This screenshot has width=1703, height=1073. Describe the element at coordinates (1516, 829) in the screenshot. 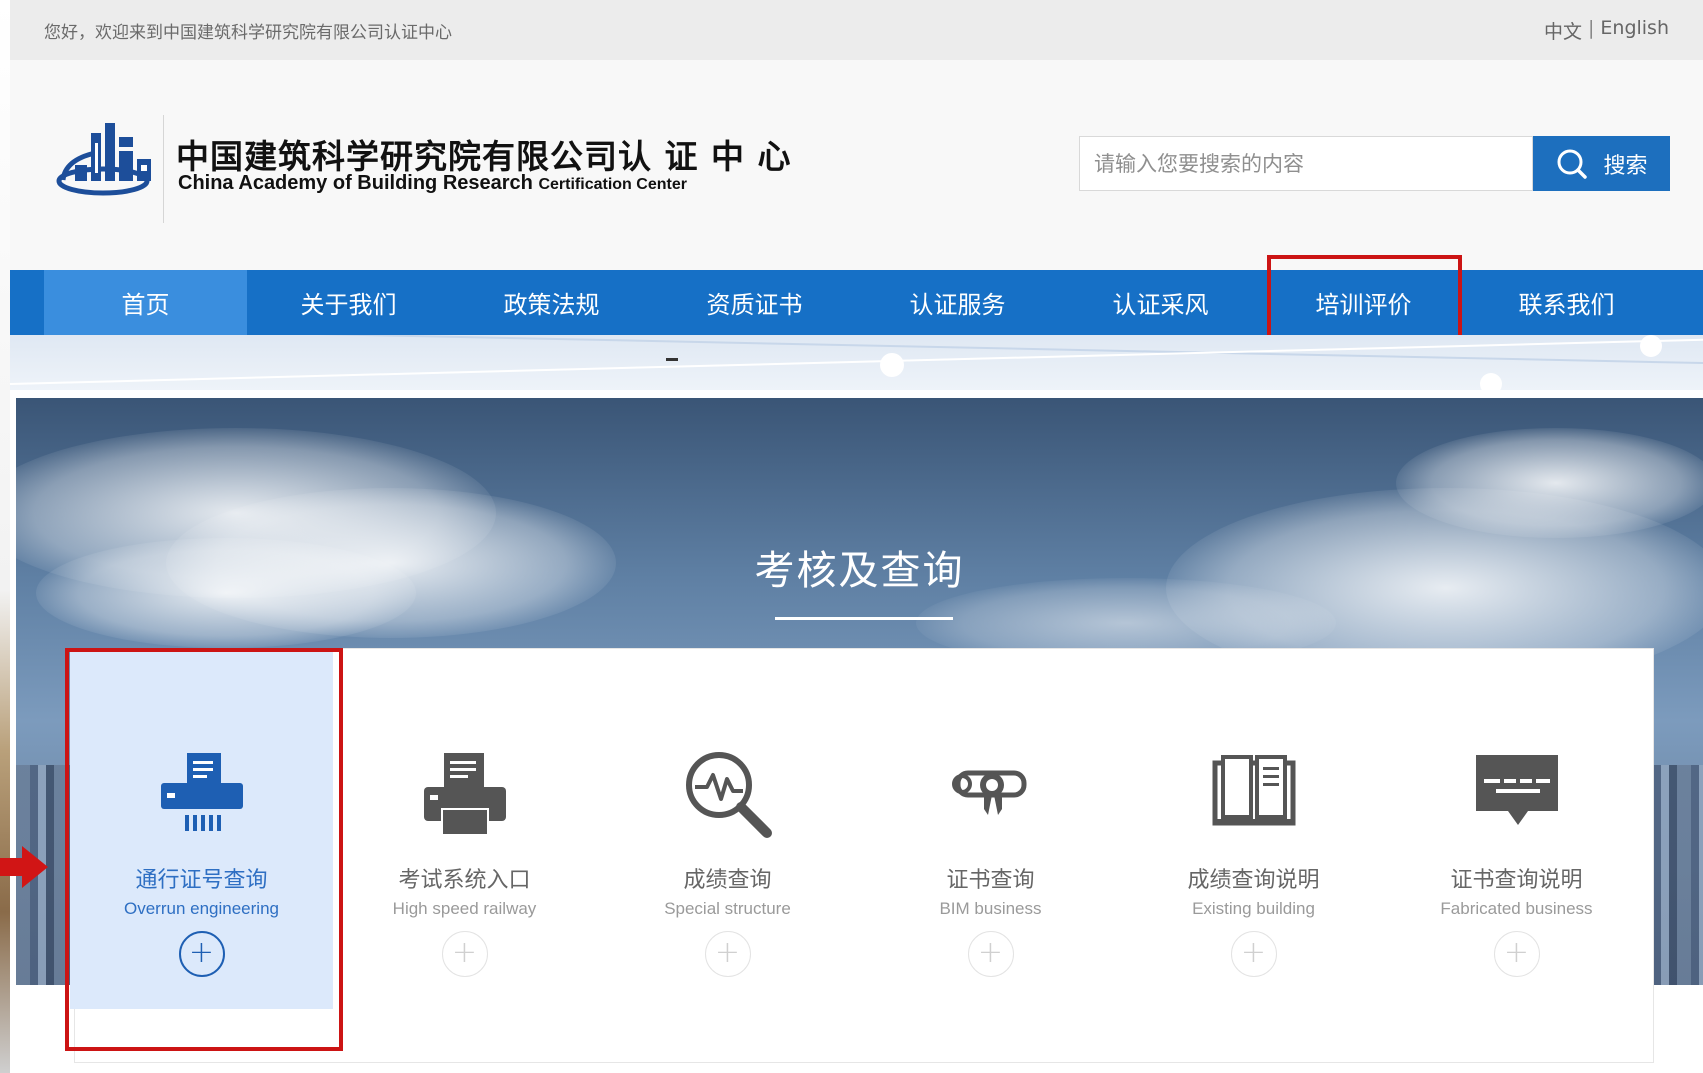

I see `card-certificate-query-guide: 证书查询说明 Fabricated business +` at that location.